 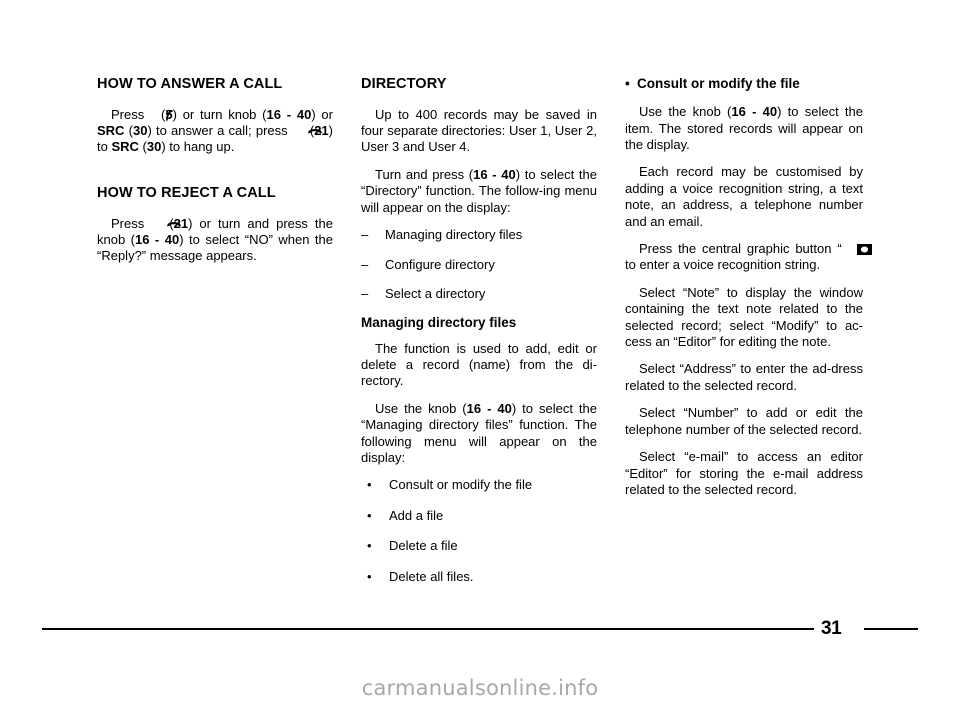 I want to click on text-paren-open-30a: (, so click(x=128, y=131).